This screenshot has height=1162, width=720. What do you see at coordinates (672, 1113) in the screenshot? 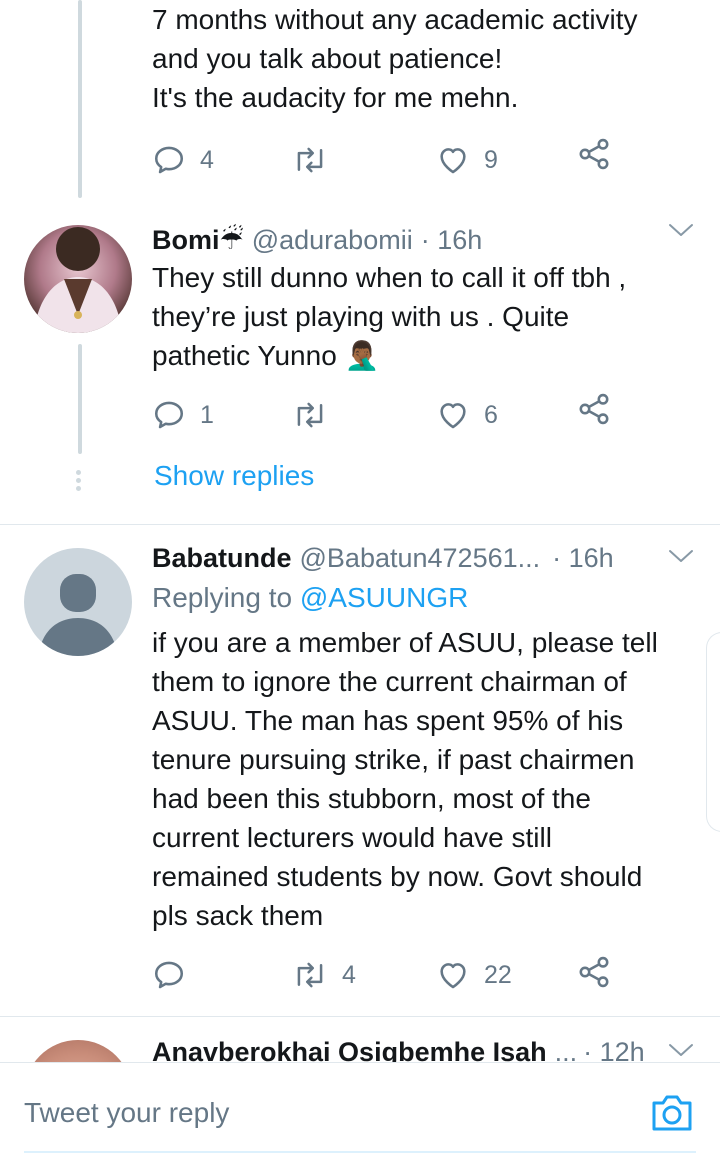
I see `camera-icon` at bounding box center [672, 1113].